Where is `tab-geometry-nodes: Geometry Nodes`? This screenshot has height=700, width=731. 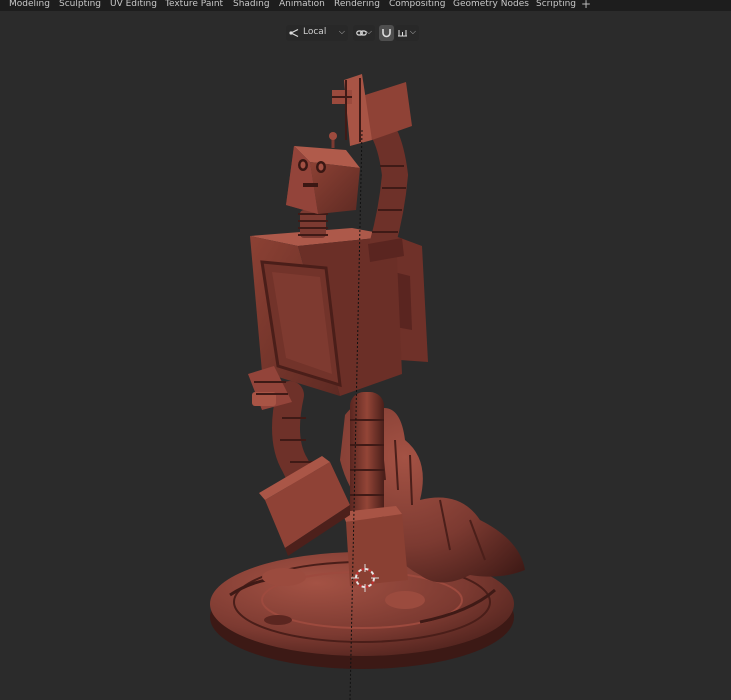 tab-geometry-nodes: Geometry Nodes is located at coordinates (491, 5).